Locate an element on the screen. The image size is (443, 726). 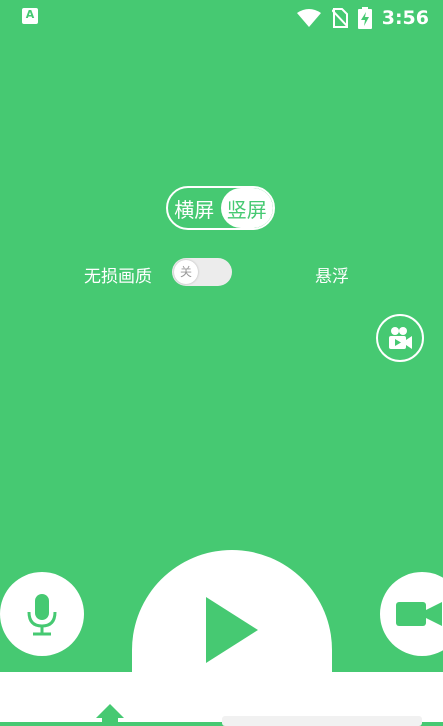
status-time: 3:56 is located at coordinates (405, 18).